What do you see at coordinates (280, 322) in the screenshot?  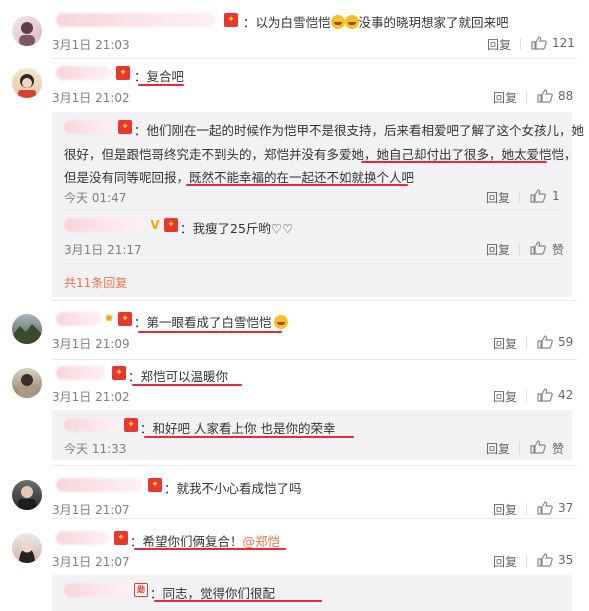 I see `smile-emoji-icon` at bounding box center [280, 322].